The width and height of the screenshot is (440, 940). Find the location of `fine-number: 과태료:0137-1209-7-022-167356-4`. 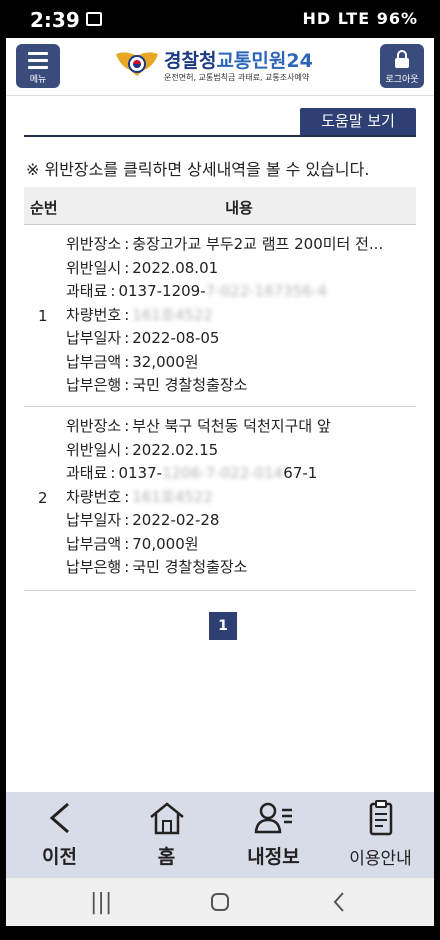

fine-number: 과태료:0137-1209-7-022-167356-4 is located at coordinates (196, 291).